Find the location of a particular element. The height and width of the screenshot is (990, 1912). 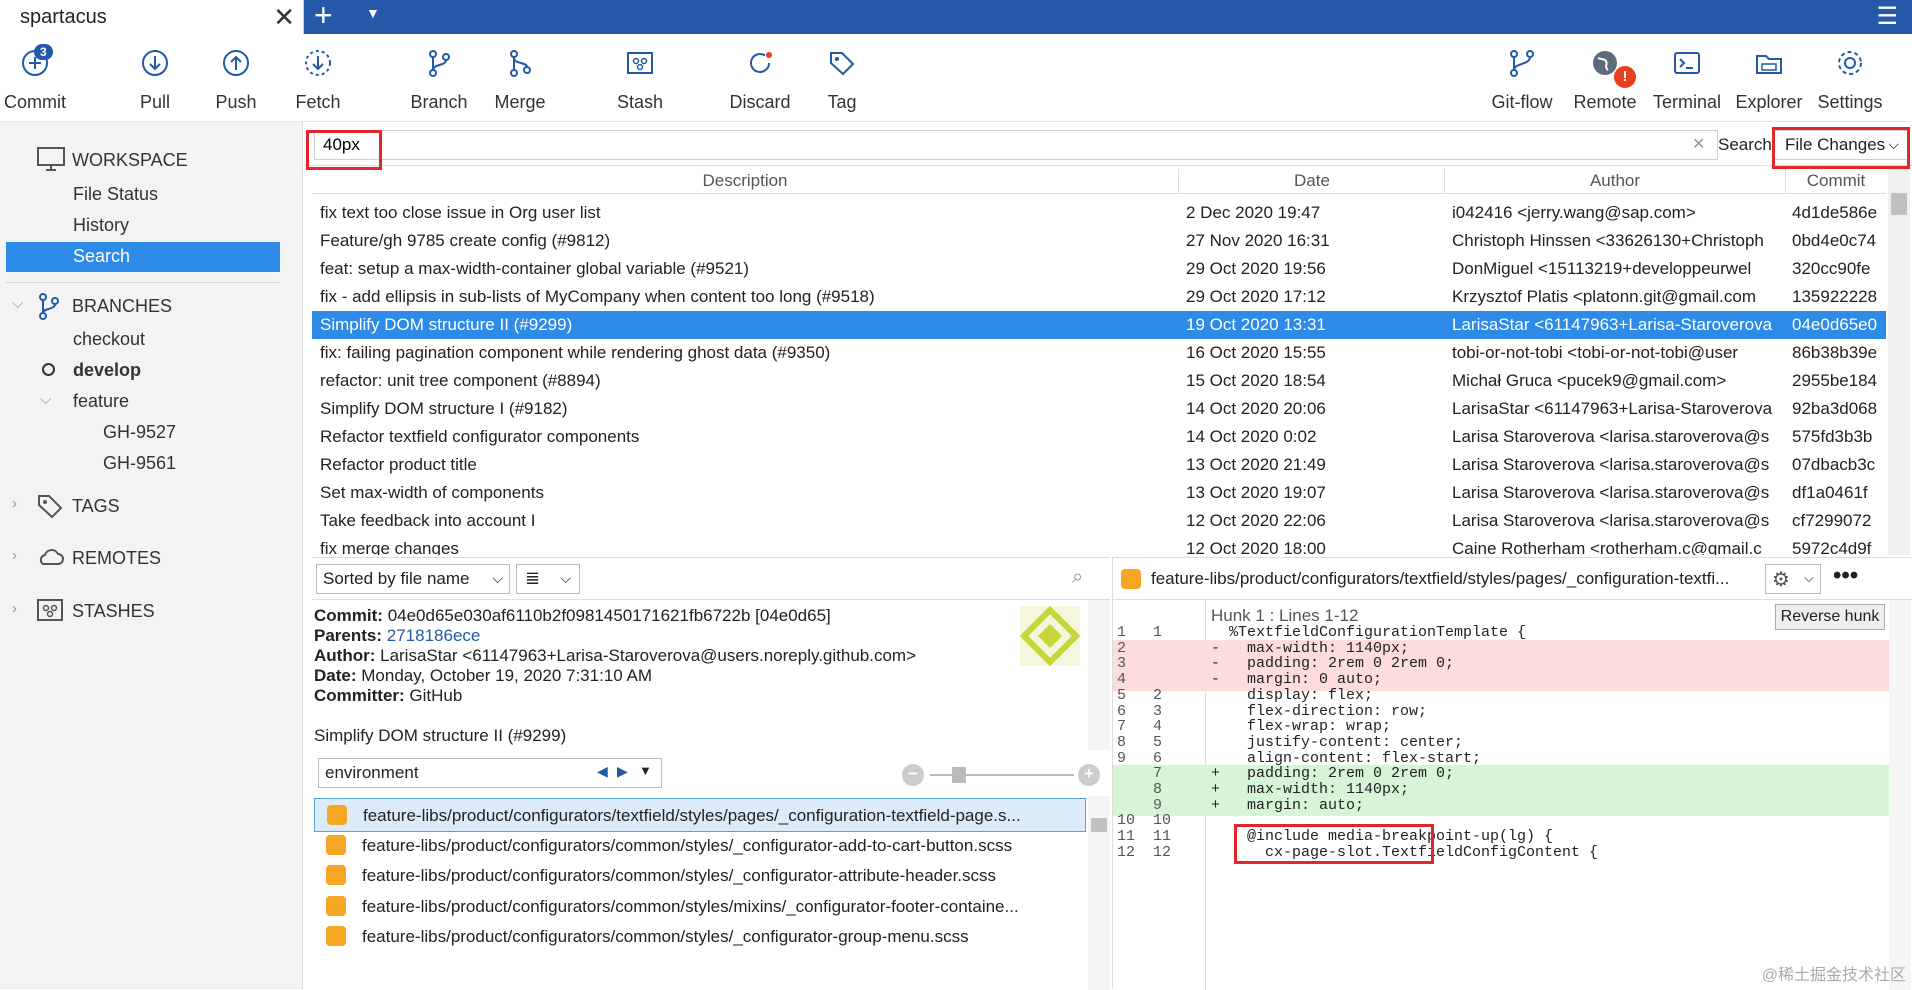

branch-button: Branch is located at coordinates (439, 78).